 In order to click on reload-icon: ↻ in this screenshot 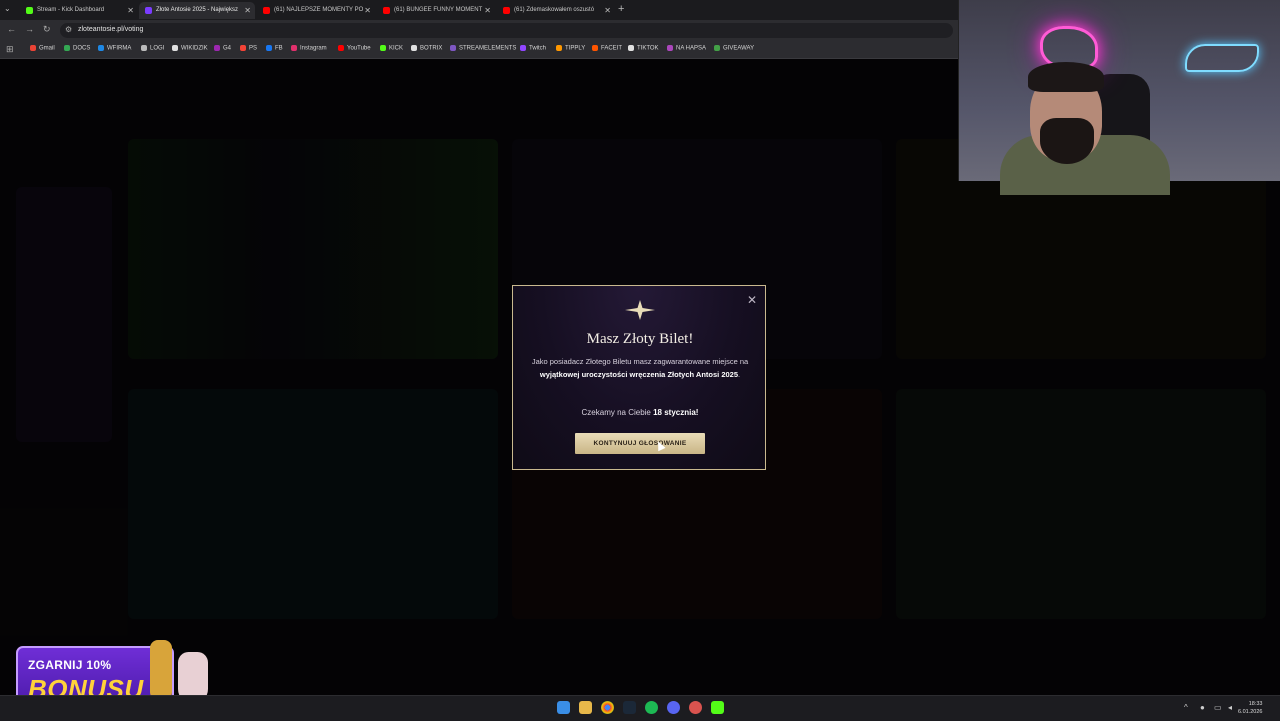, I will do `click(47, 29)`.